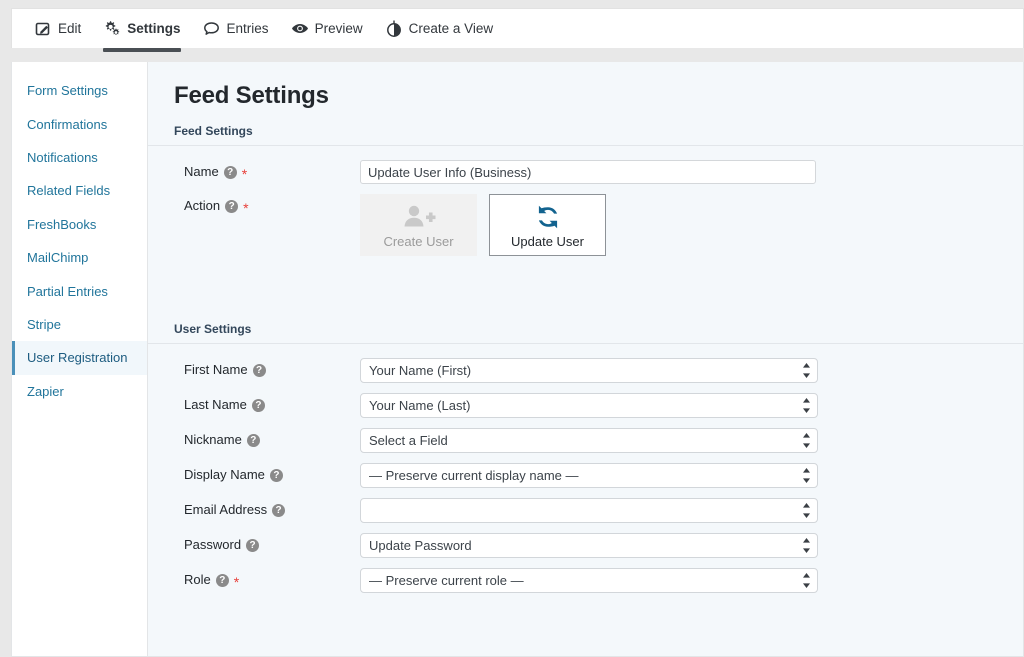 This screenshot has width=1024, height=657. What do you see at coordinates (272, 543) in the screenshot?
I see `field-label-password: Password ?` at bounding box center [272, 543].